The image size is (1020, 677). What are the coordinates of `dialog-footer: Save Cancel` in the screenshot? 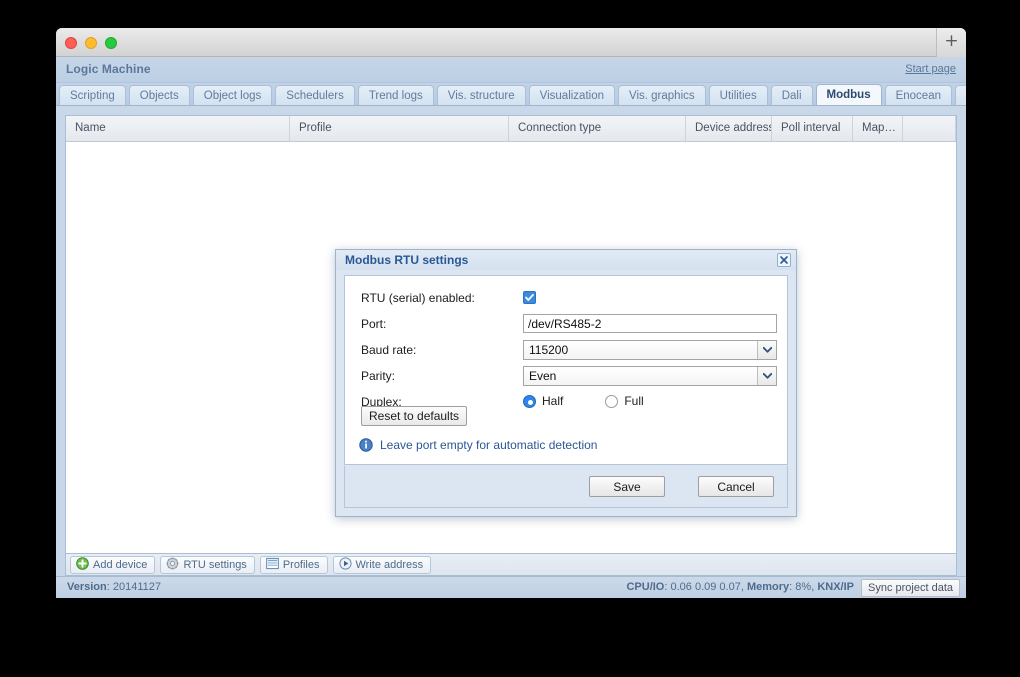 It's located at (566, 487).